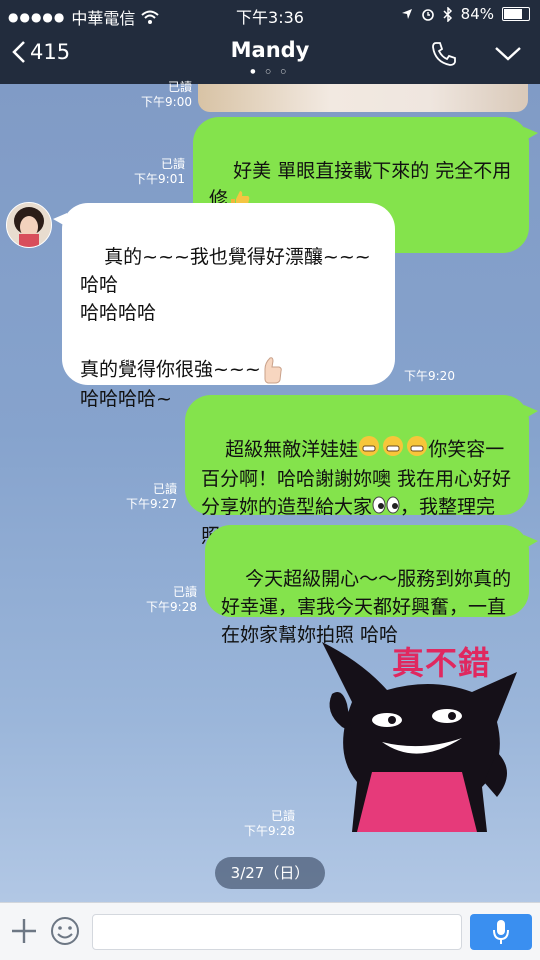  What do you see at coordinates (166, 102) in the screenshot?
I see `message-time: 下午9:00` at bounding box center [166, 102].